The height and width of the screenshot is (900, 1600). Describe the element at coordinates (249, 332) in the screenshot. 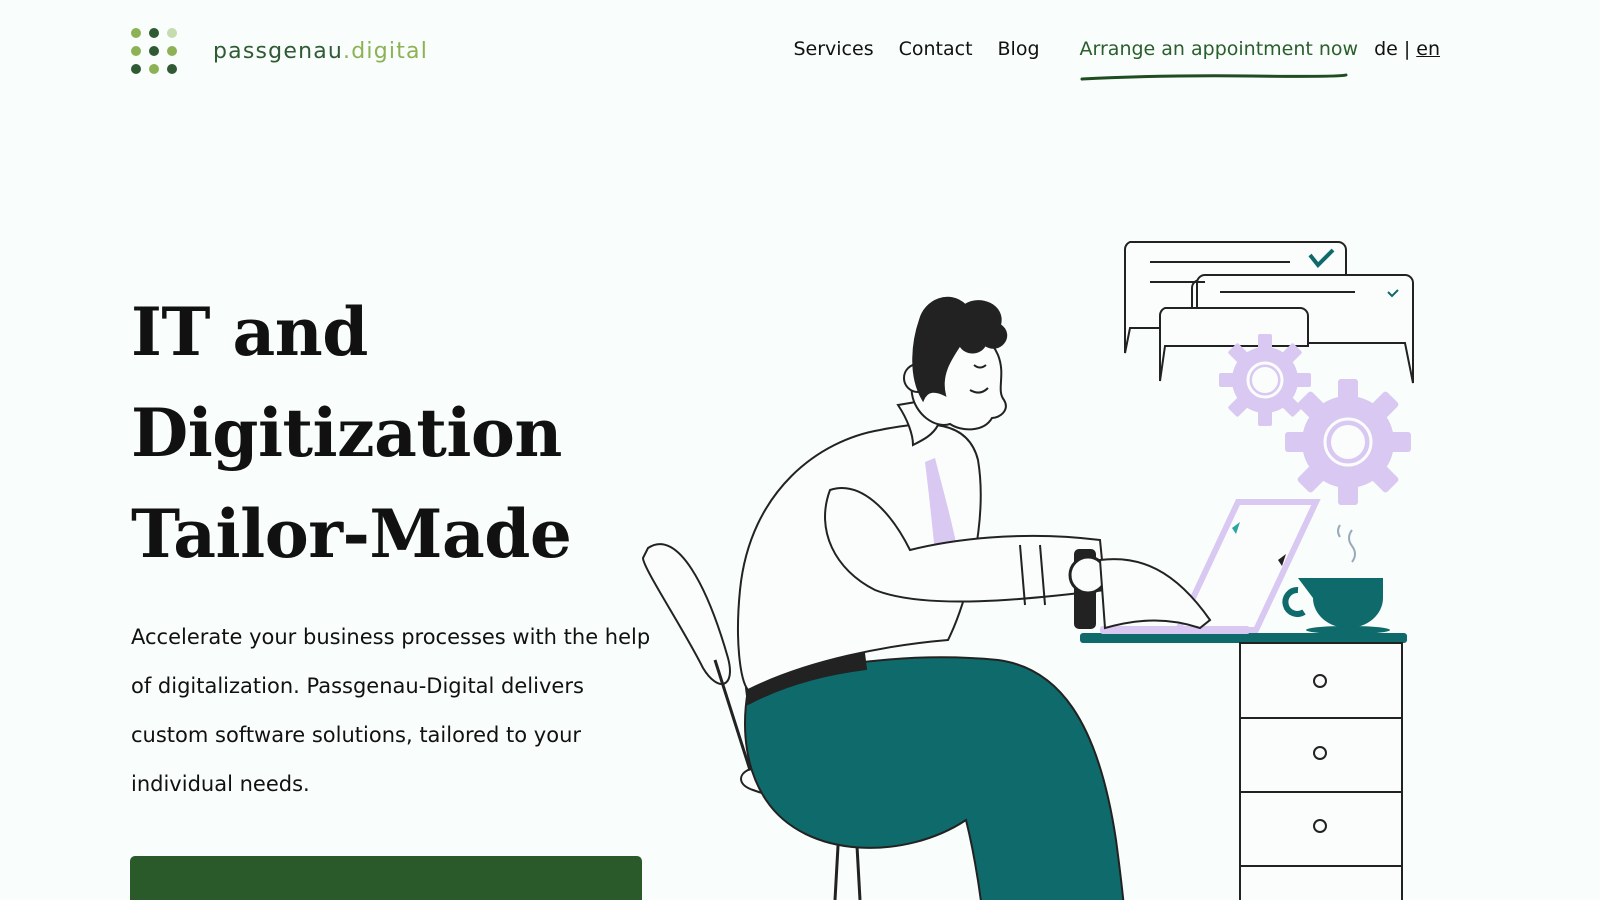

I see `hero-title-line1: IT and` at that location.